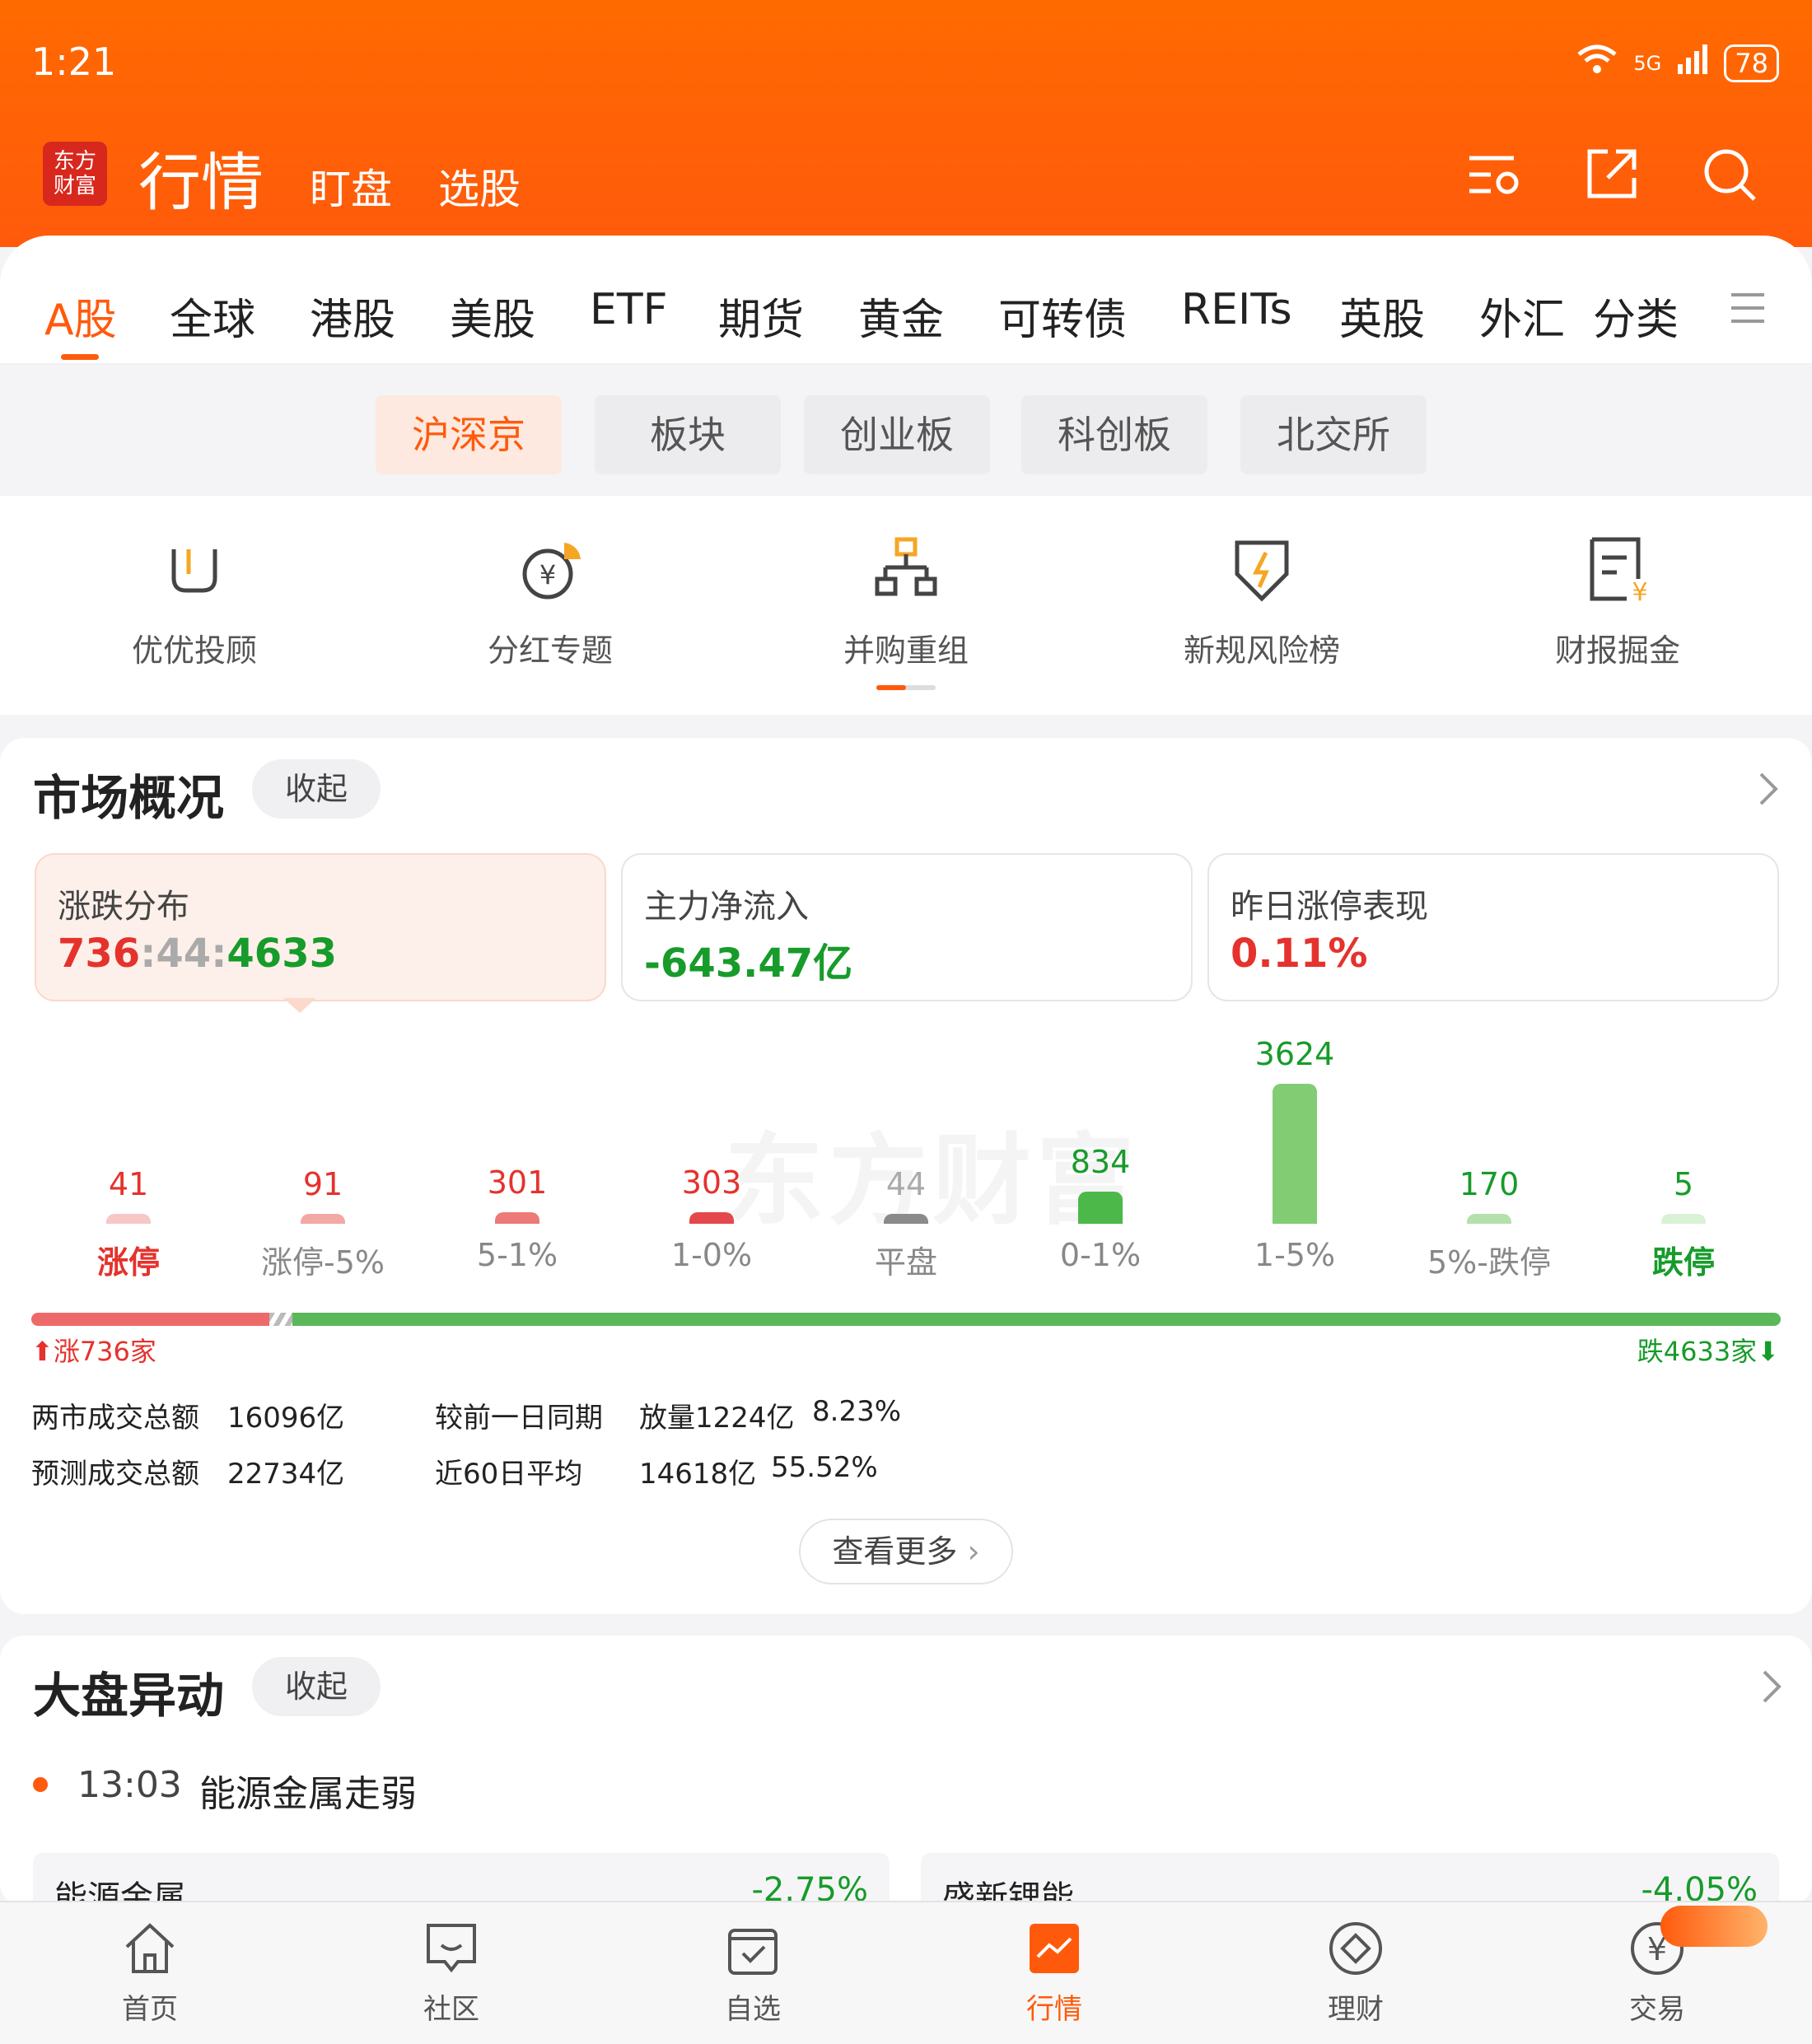 The image size is (1812, 2044). Describe the element at coordinates (129, 1785) in the screenshot. I see `event-time: 13:03` at that location.